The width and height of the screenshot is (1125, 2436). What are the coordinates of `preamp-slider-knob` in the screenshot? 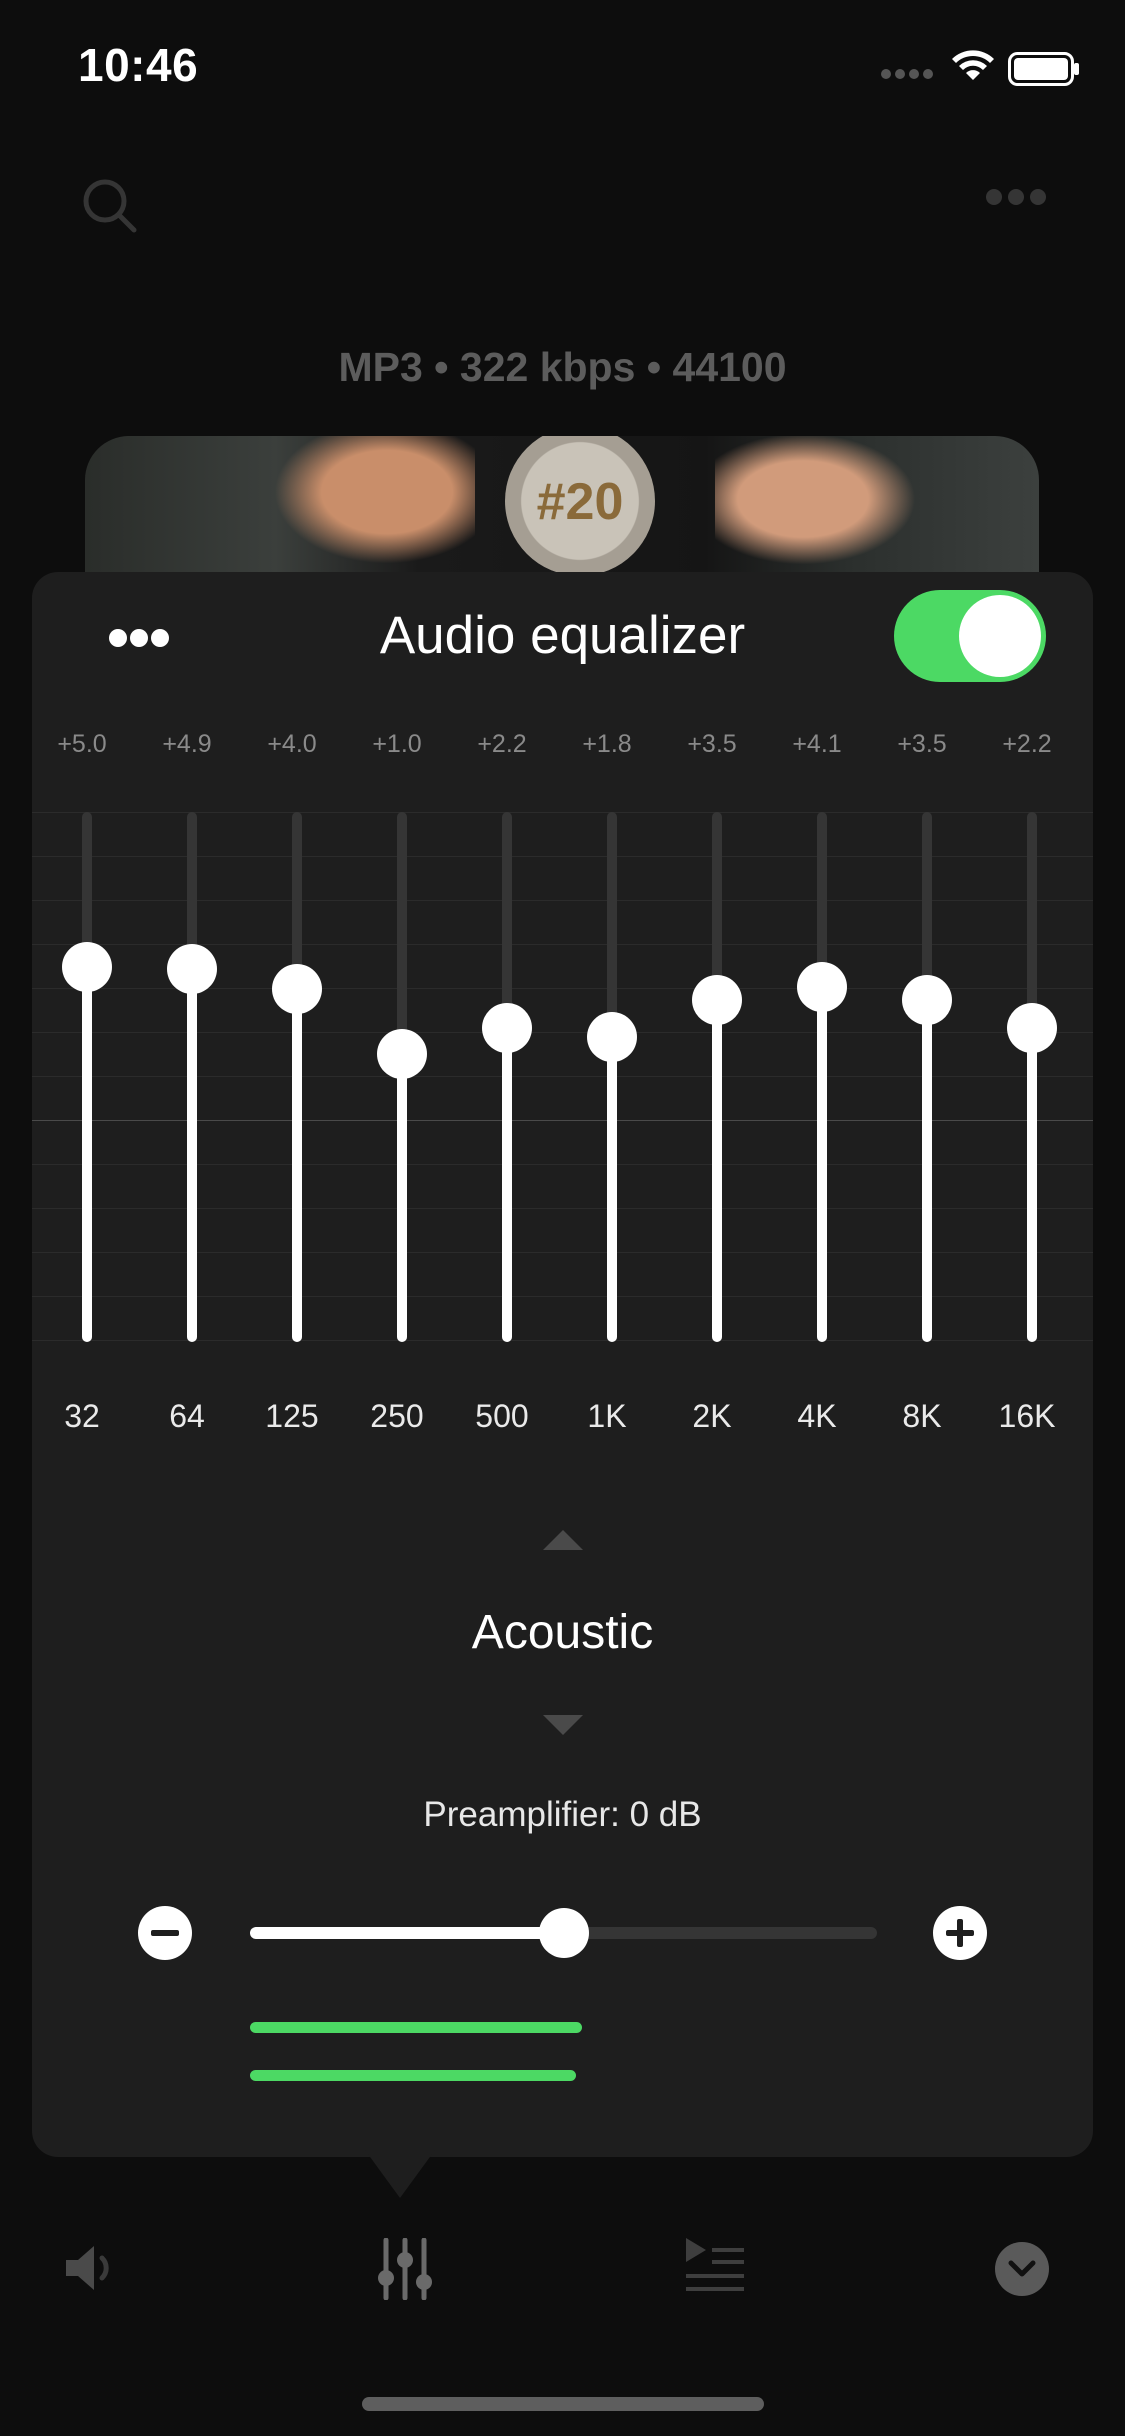 It's located at (563, 1933).